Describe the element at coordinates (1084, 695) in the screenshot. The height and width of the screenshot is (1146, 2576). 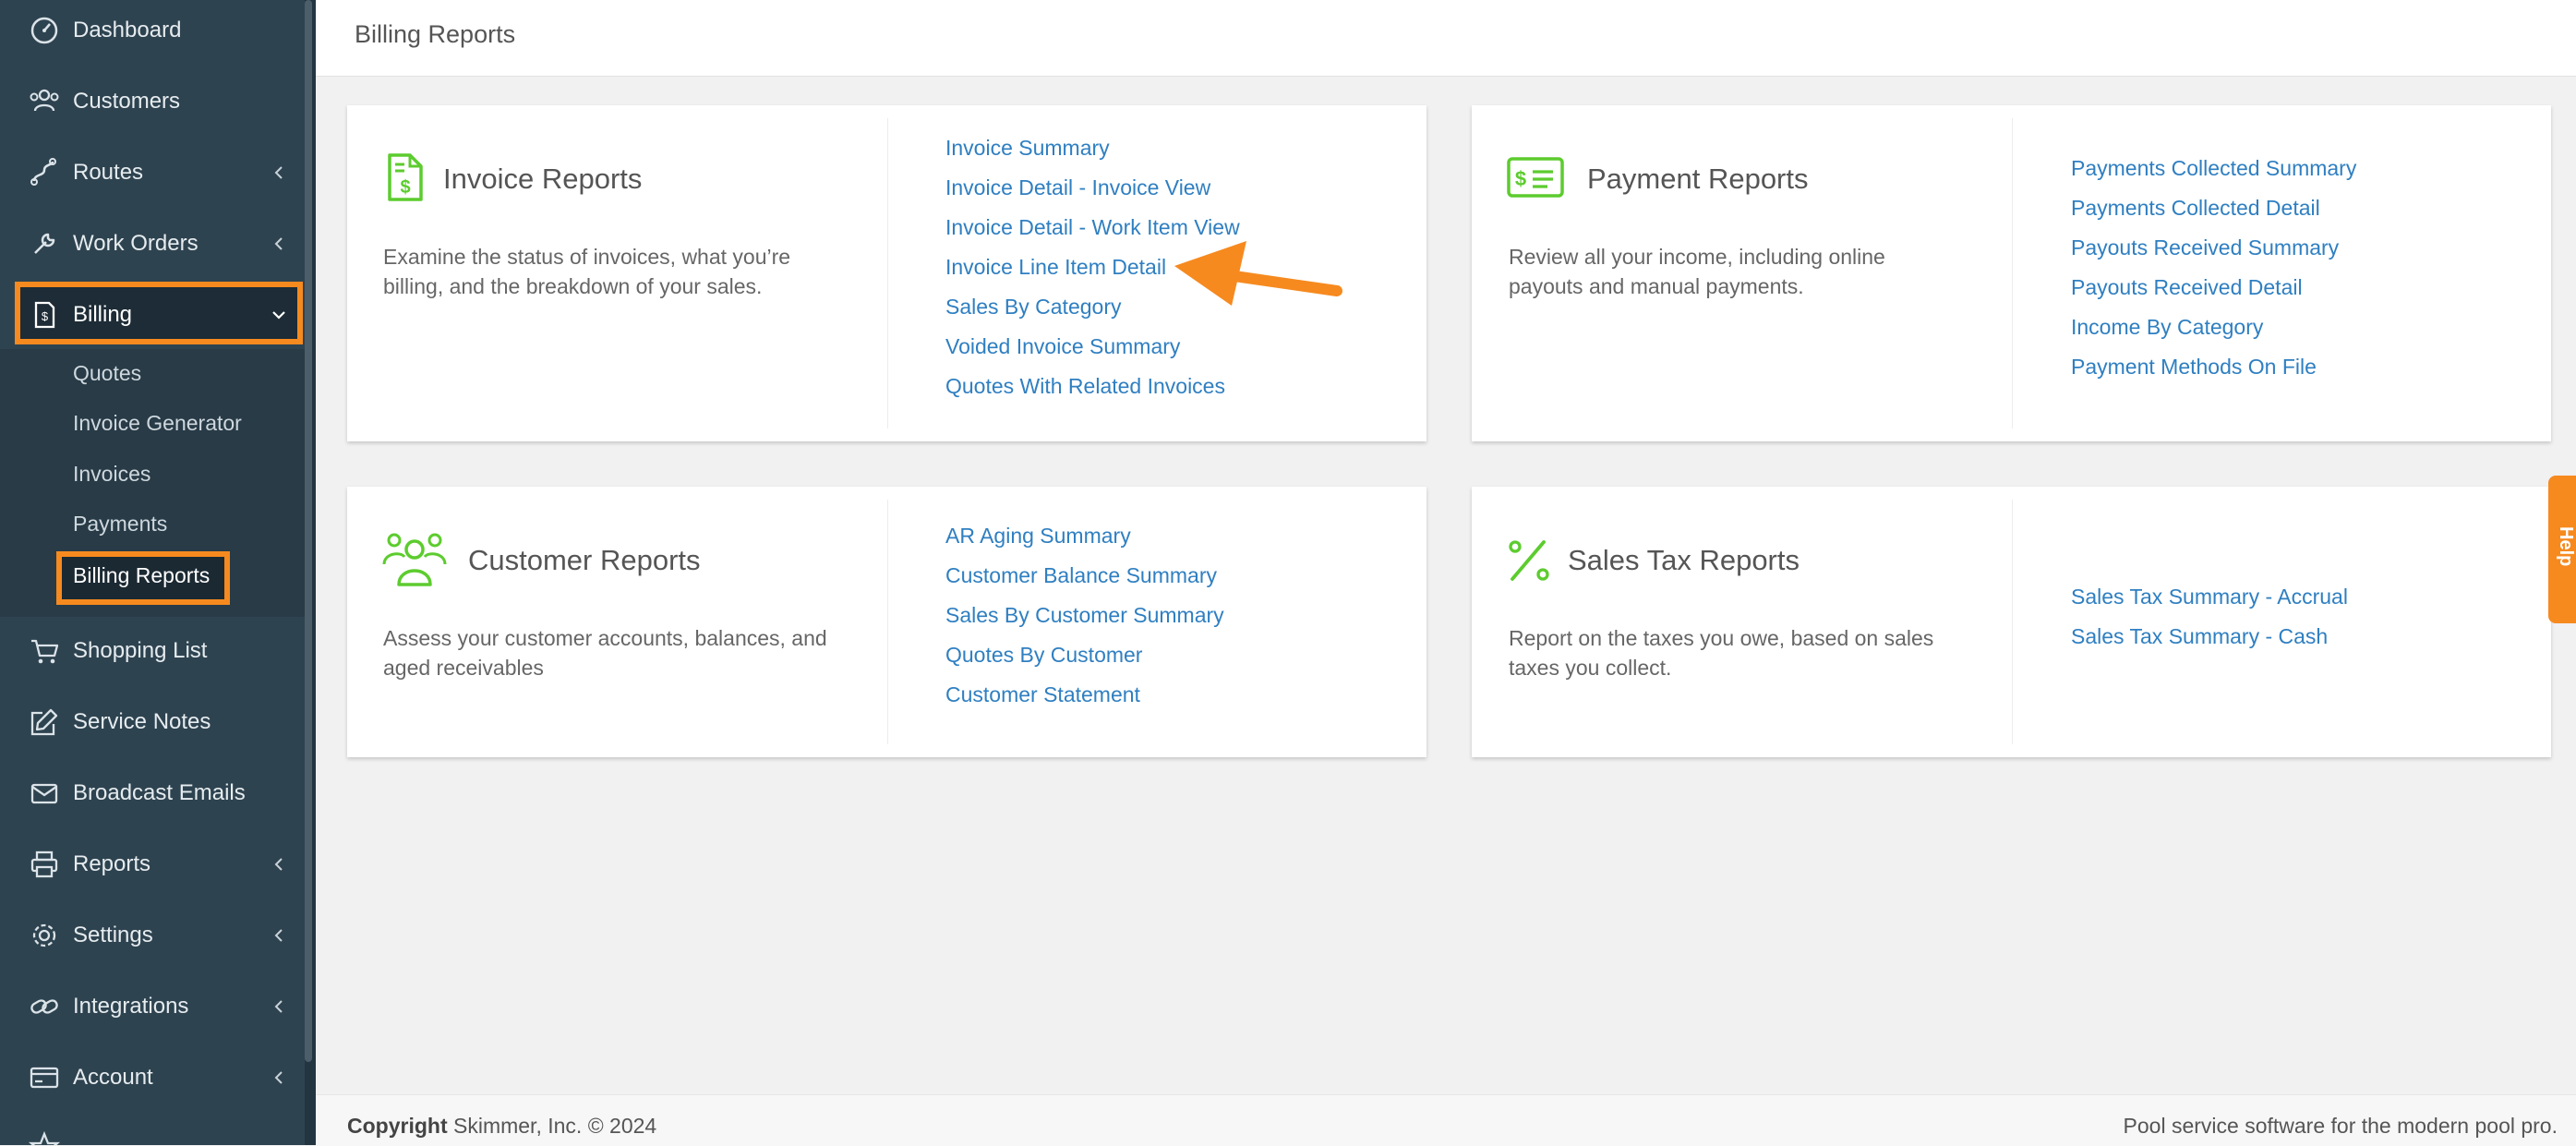
I see `link-customer-statement: Customer Statement` at that location.